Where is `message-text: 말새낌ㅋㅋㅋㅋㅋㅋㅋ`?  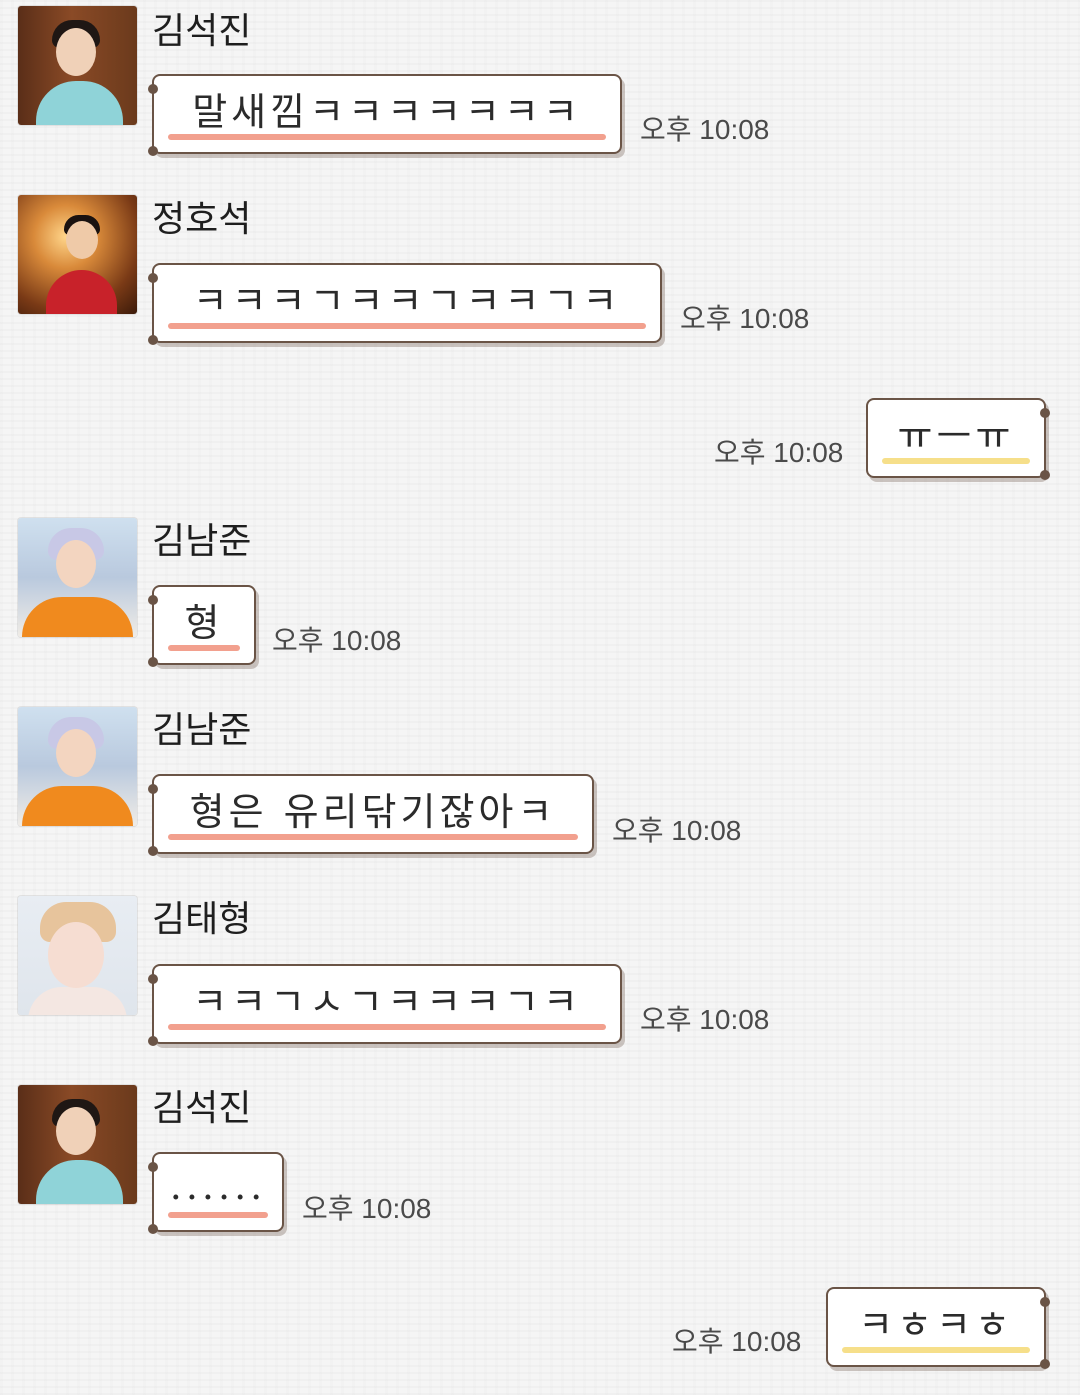
message-text: 말새낌ㅋㅋㅋㅋㅋㅋㅋ is located at coordinates (387, 111).